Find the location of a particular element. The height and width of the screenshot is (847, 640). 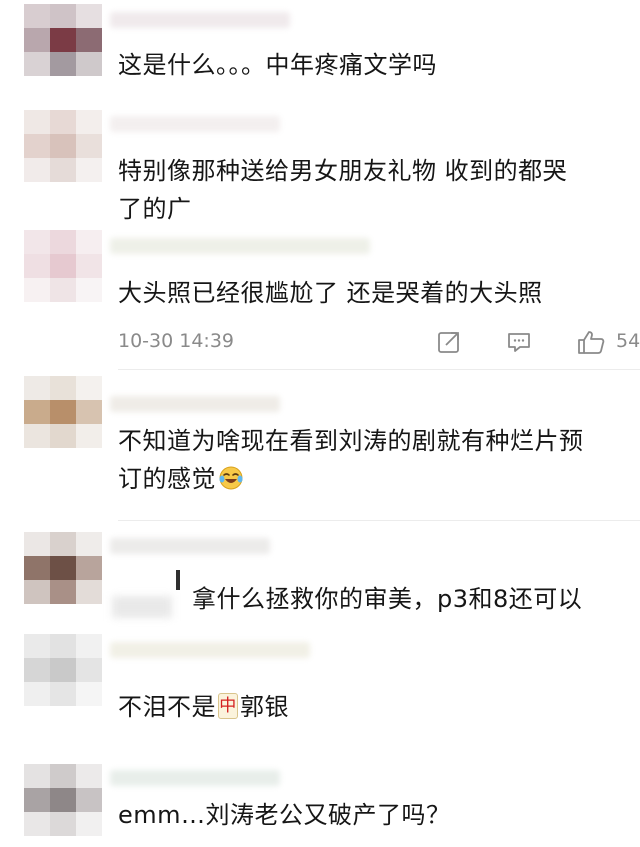

comment-item: emm…刘涛老公又破产了吗？ is located at coordinates (320, 793).